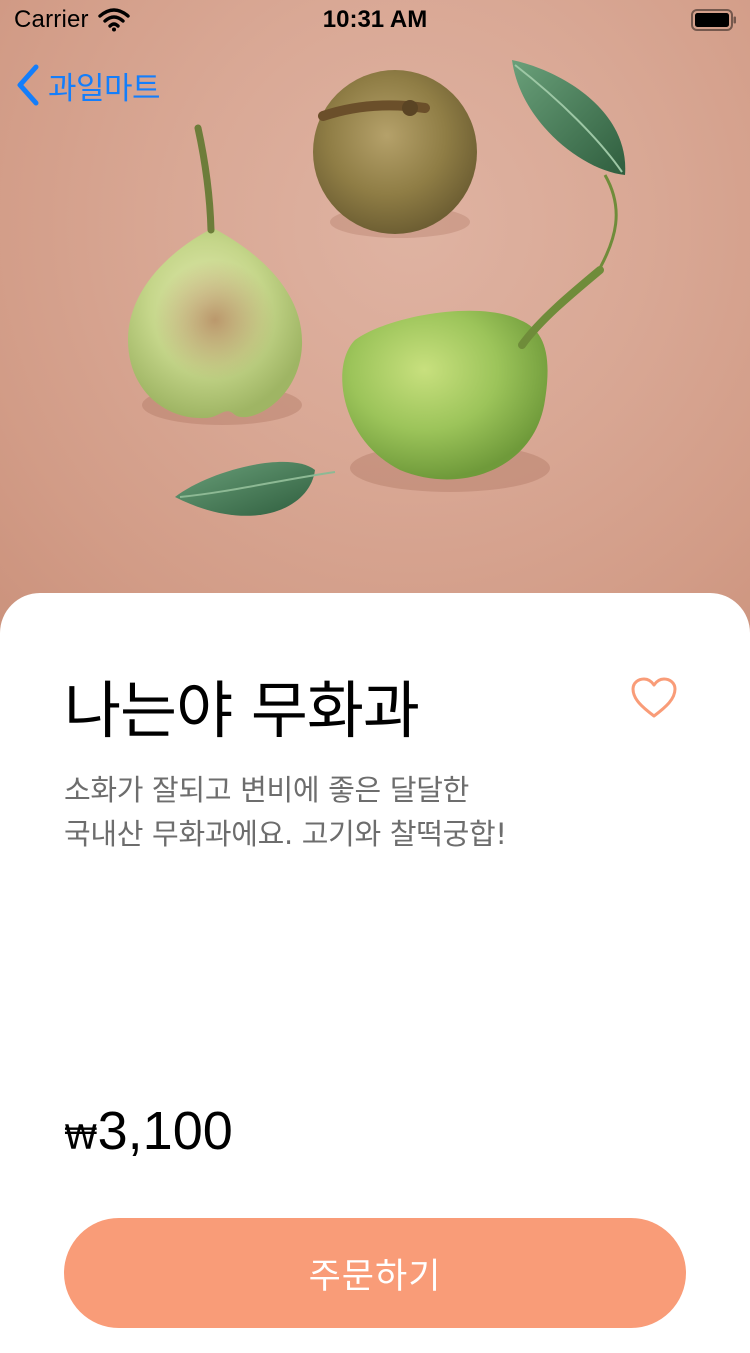 The height and width of the screenshot is (1353, 750). Describe the element at coordinates (285, 834) in the screenshot. I see `description-line: 국내산 무화과에요. 고기와 찰떡궁합!` at that location.